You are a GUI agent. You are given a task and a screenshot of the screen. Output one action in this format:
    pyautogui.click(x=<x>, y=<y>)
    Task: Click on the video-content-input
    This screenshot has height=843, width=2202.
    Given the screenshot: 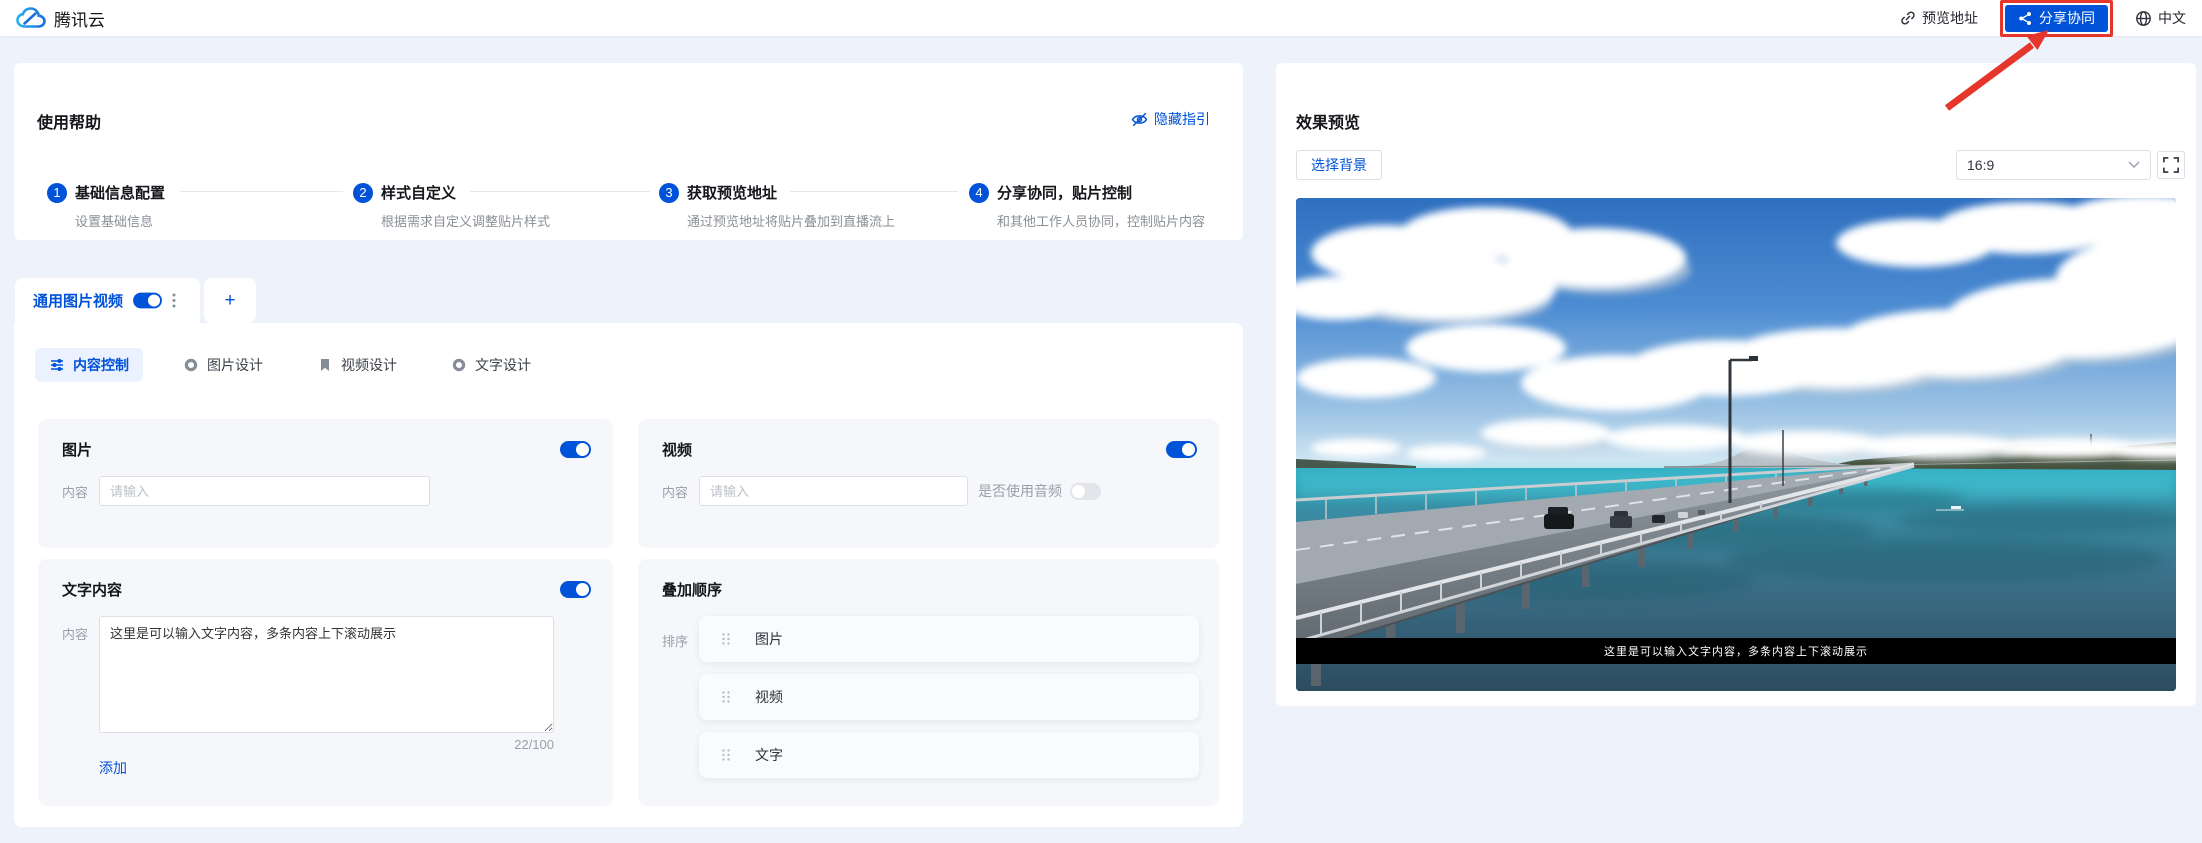 What is the action you would take?
    pyautogui.click(x=833, y=491)
    